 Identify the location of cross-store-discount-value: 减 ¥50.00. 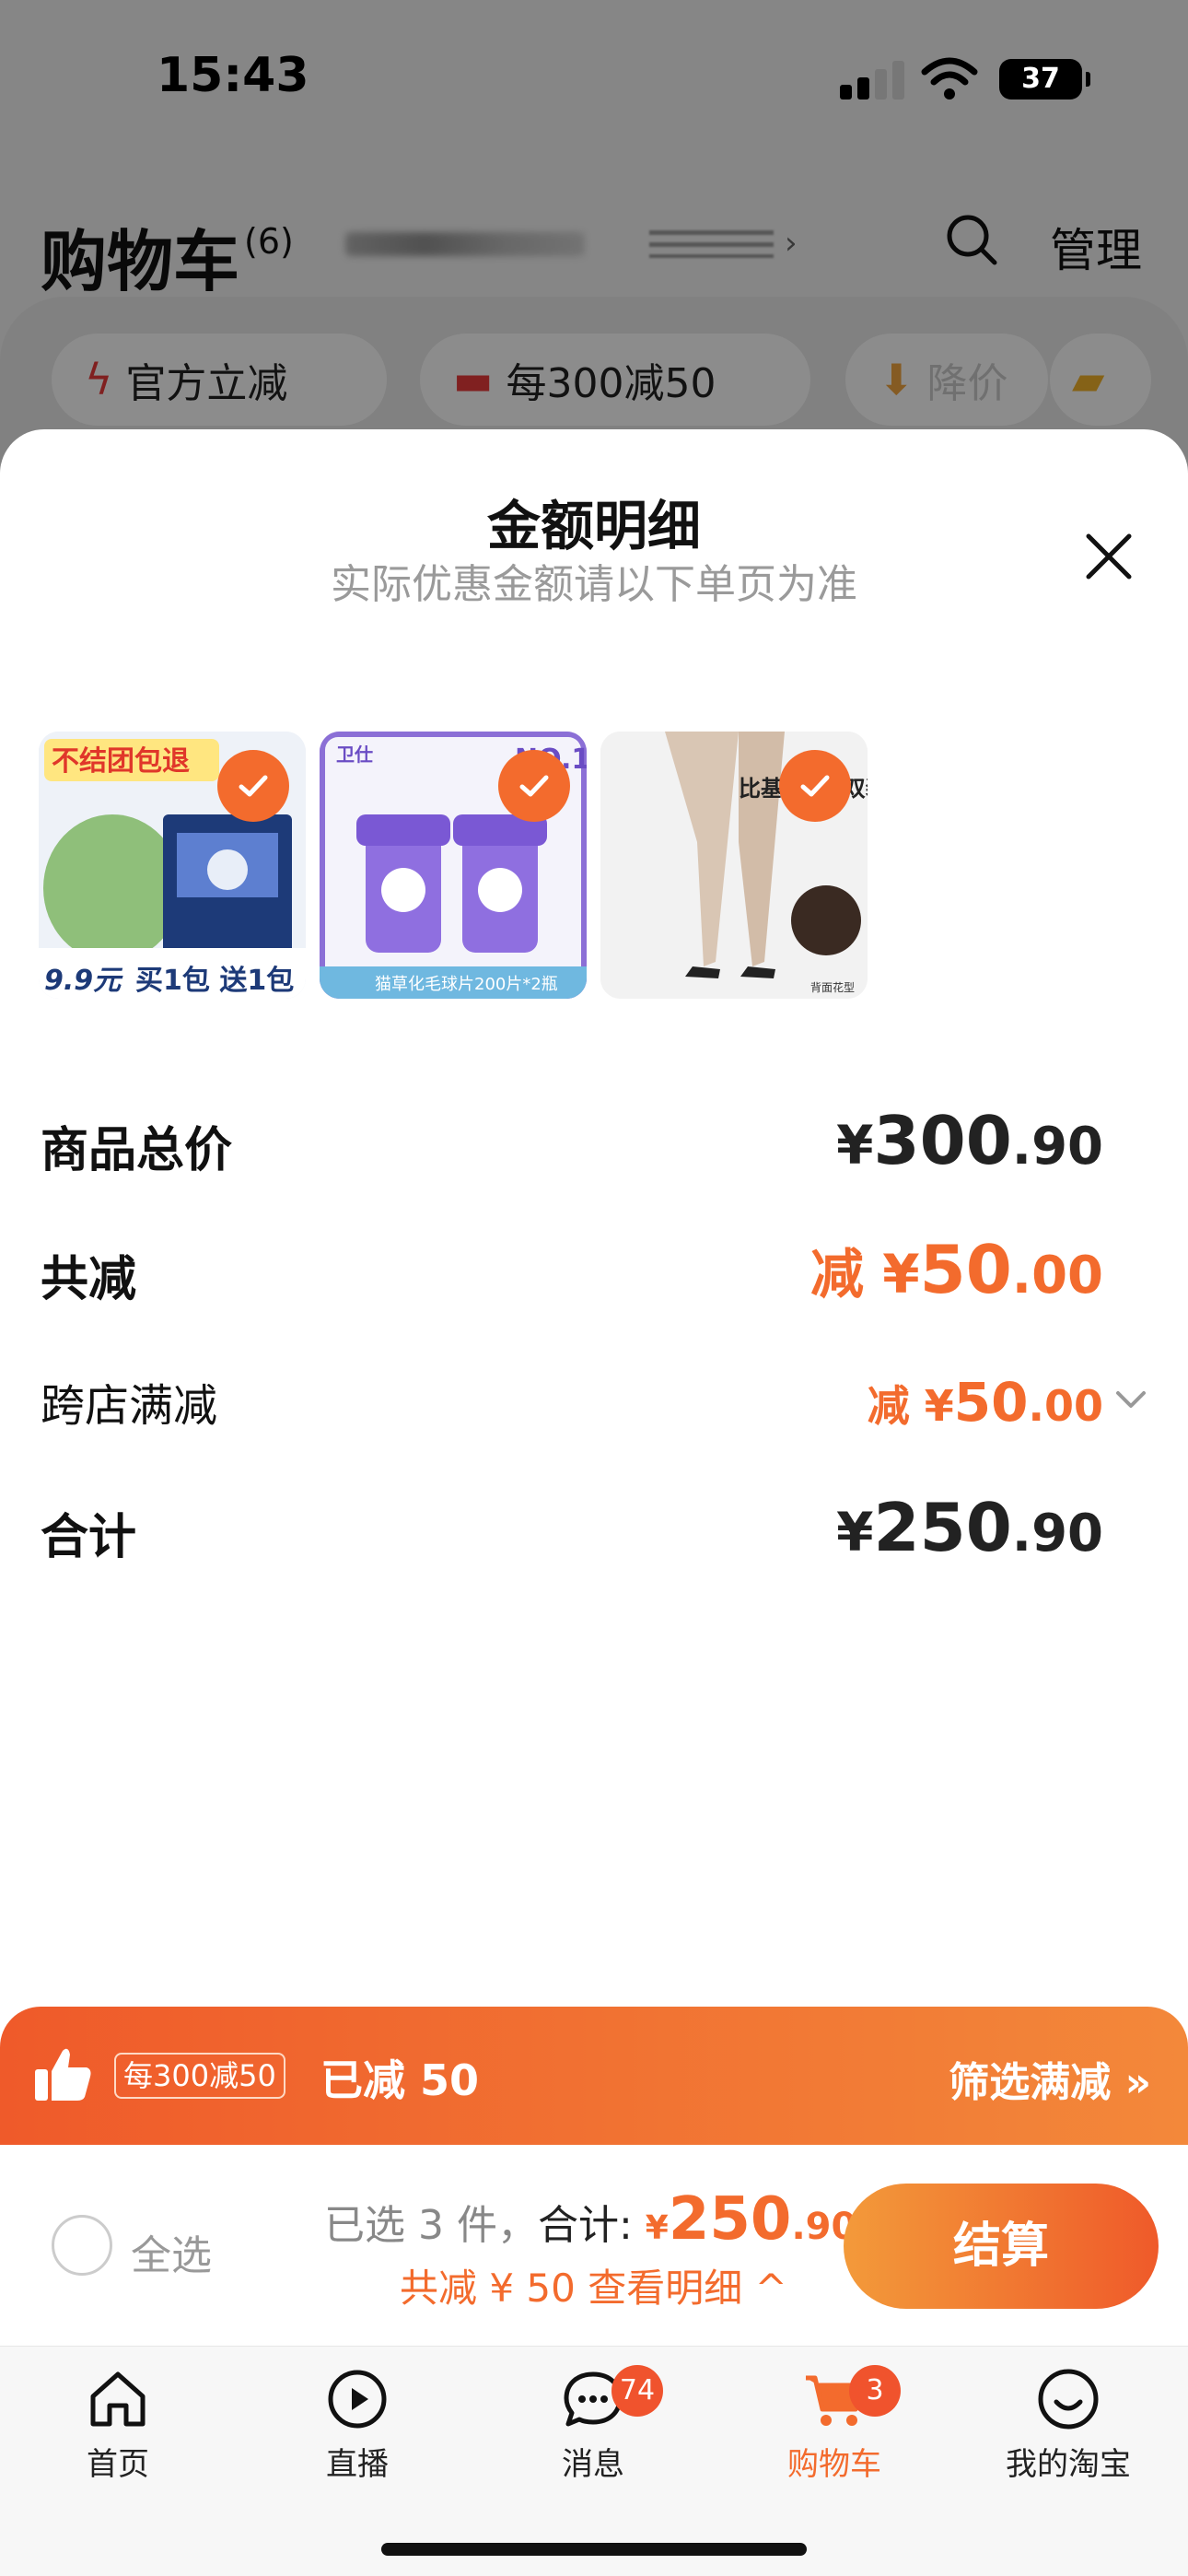
(985, 1403).